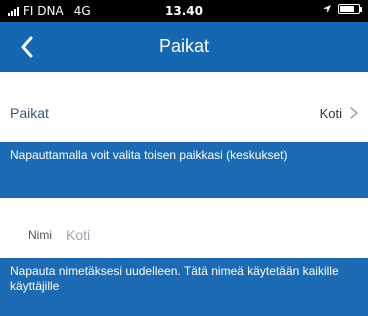 The height and width of the screenshot is (316, 368). Describe the element at coordinates (40, 235) in the screenshot. I see `name-label: Nimi` at that location.